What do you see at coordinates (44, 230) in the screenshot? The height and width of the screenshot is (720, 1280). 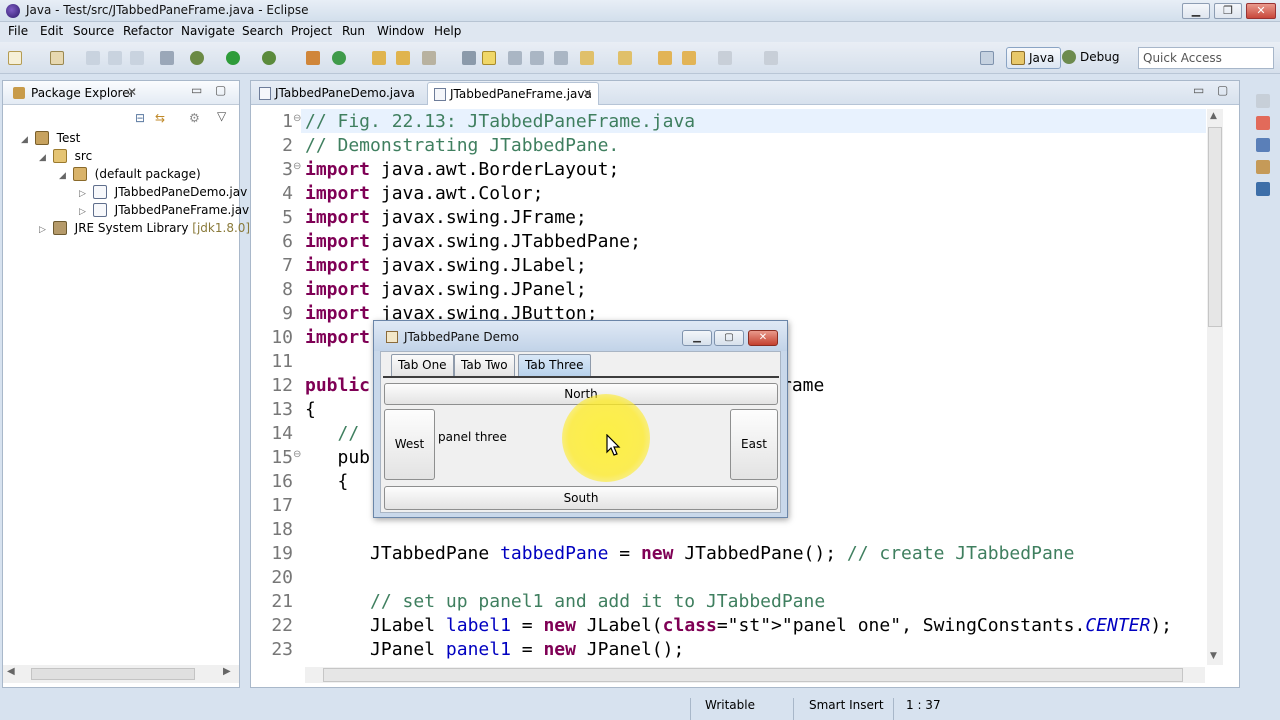 I see `collapse-arrow-icon: ▷` at bounding box center [44, 230].